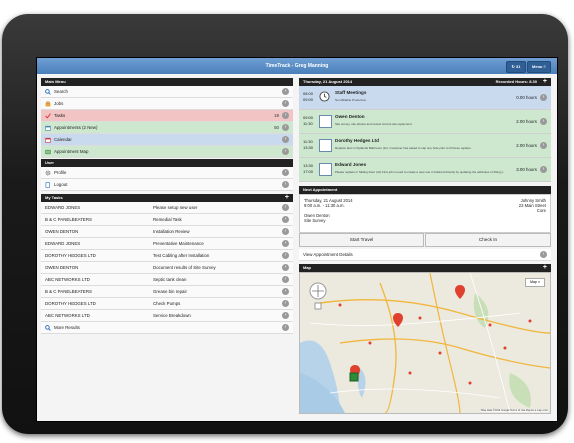  What do you see at coordinates (351, 100) in the screenshot?
I see `appointment-description: Non-Billable Productive` at bounding box center [351, 100].